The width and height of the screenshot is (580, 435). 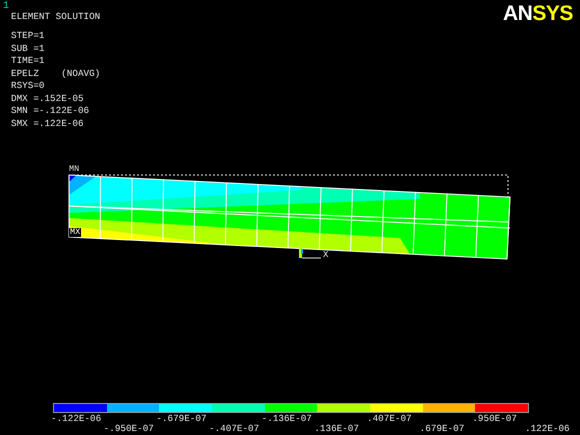 I want to click on legend-label: .407E-07, so click(x=389, y=419).